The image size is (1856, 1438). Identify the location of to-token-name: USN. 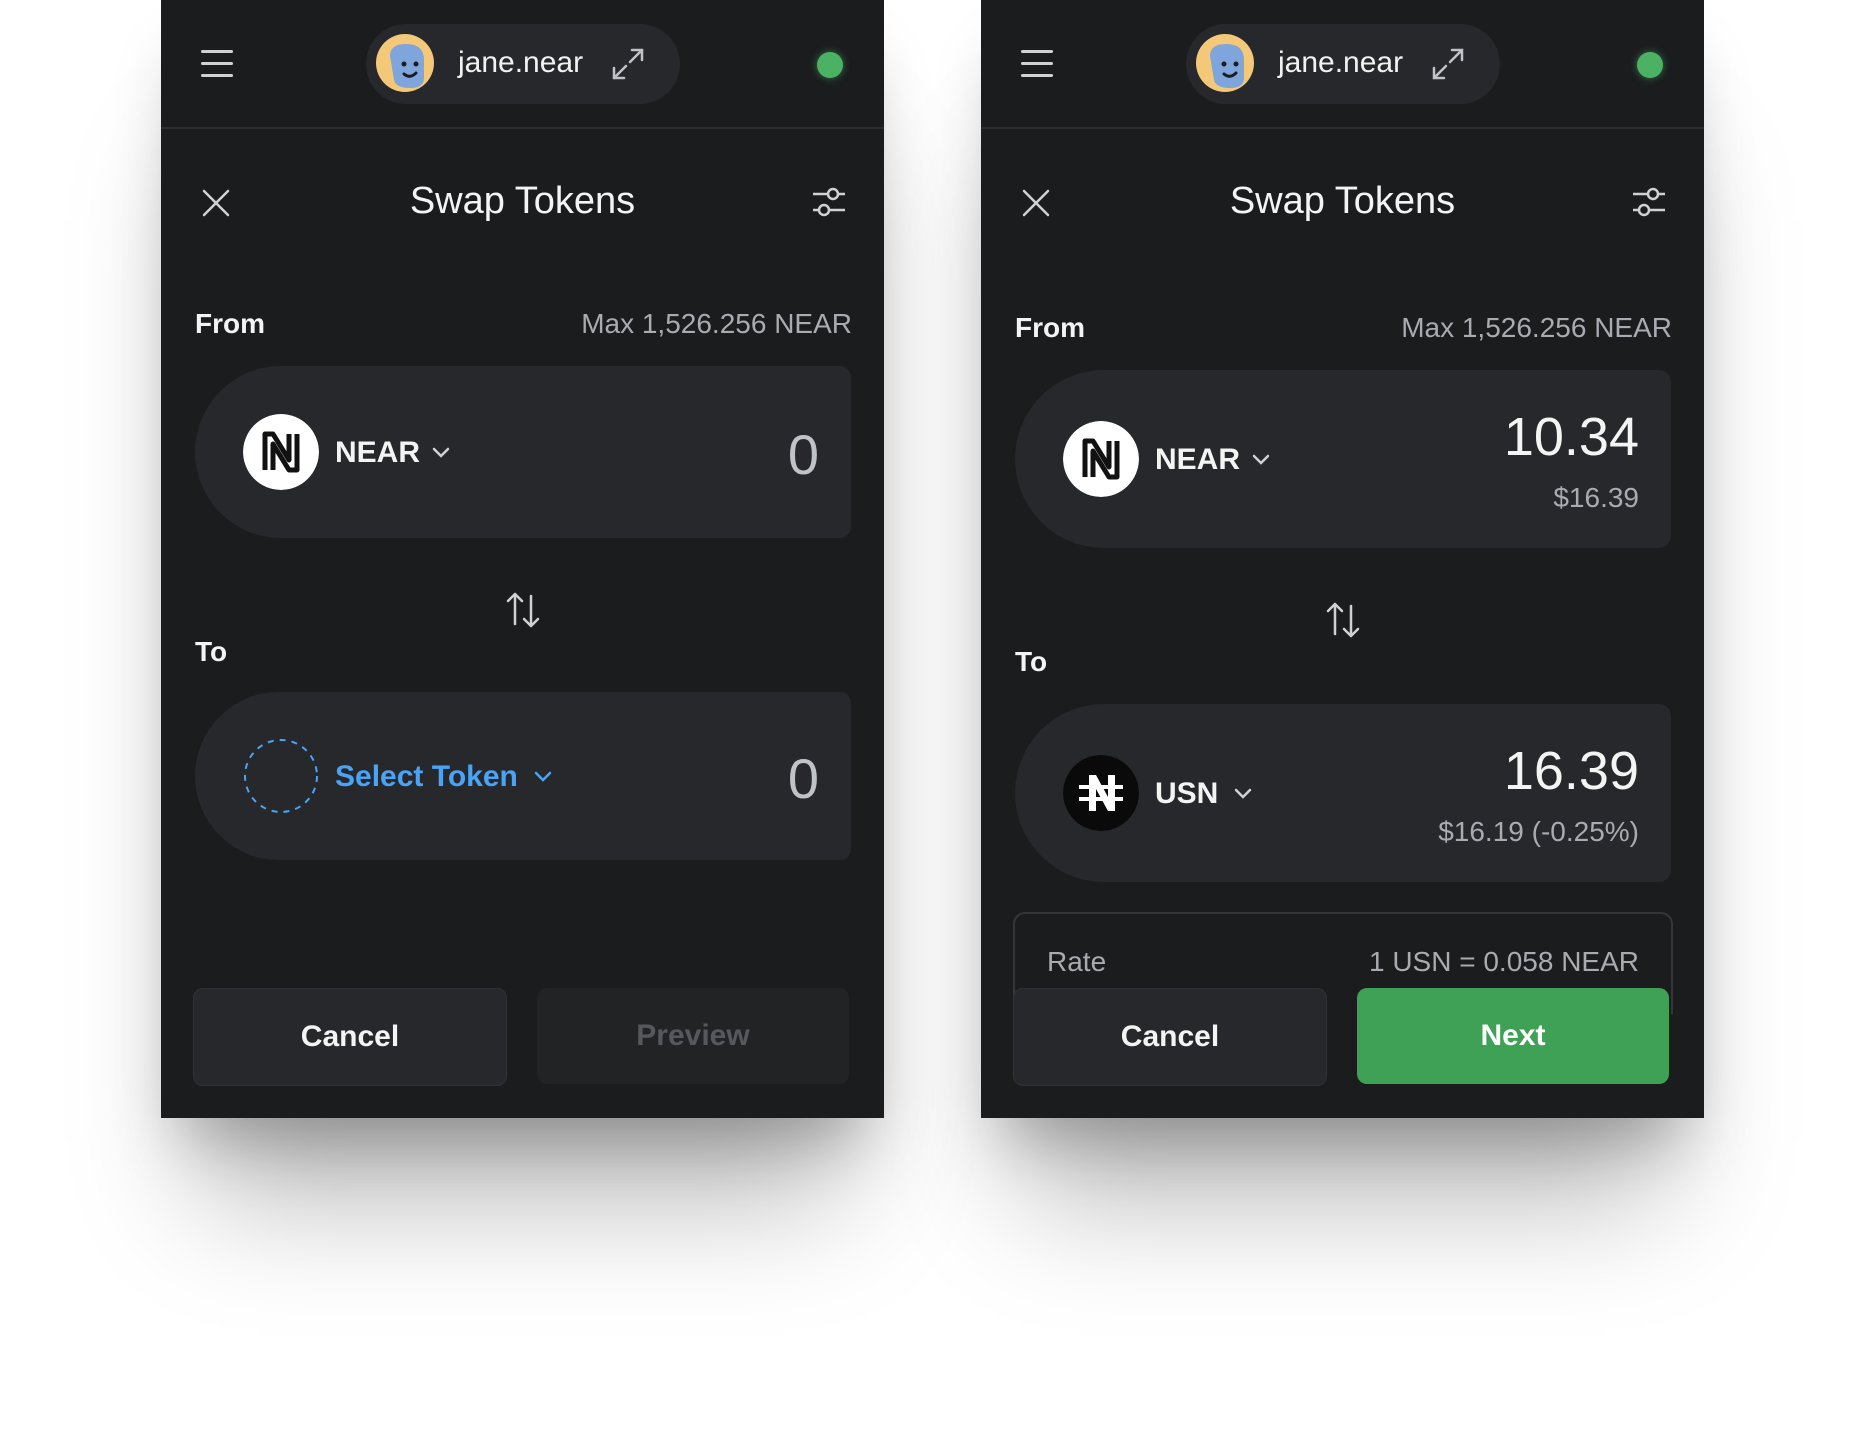
(1187, 793).